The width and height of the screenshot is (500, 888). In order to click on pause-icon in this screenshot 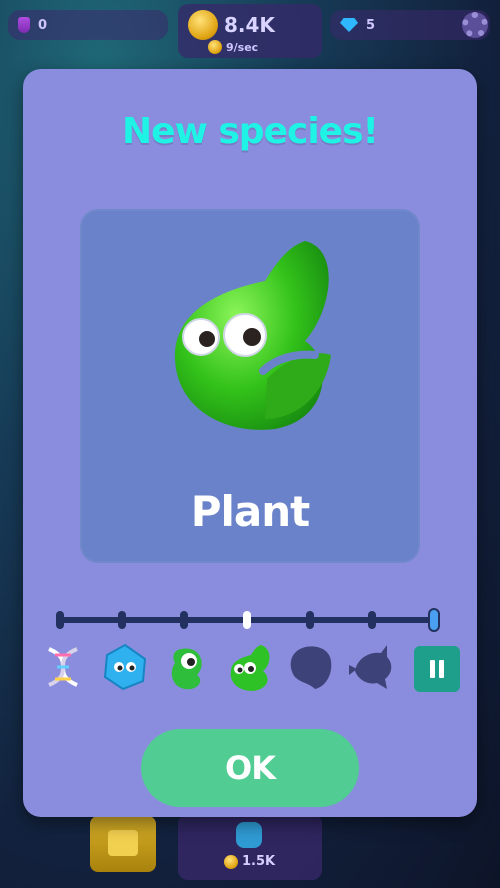, I will do `click(437, 669)`.